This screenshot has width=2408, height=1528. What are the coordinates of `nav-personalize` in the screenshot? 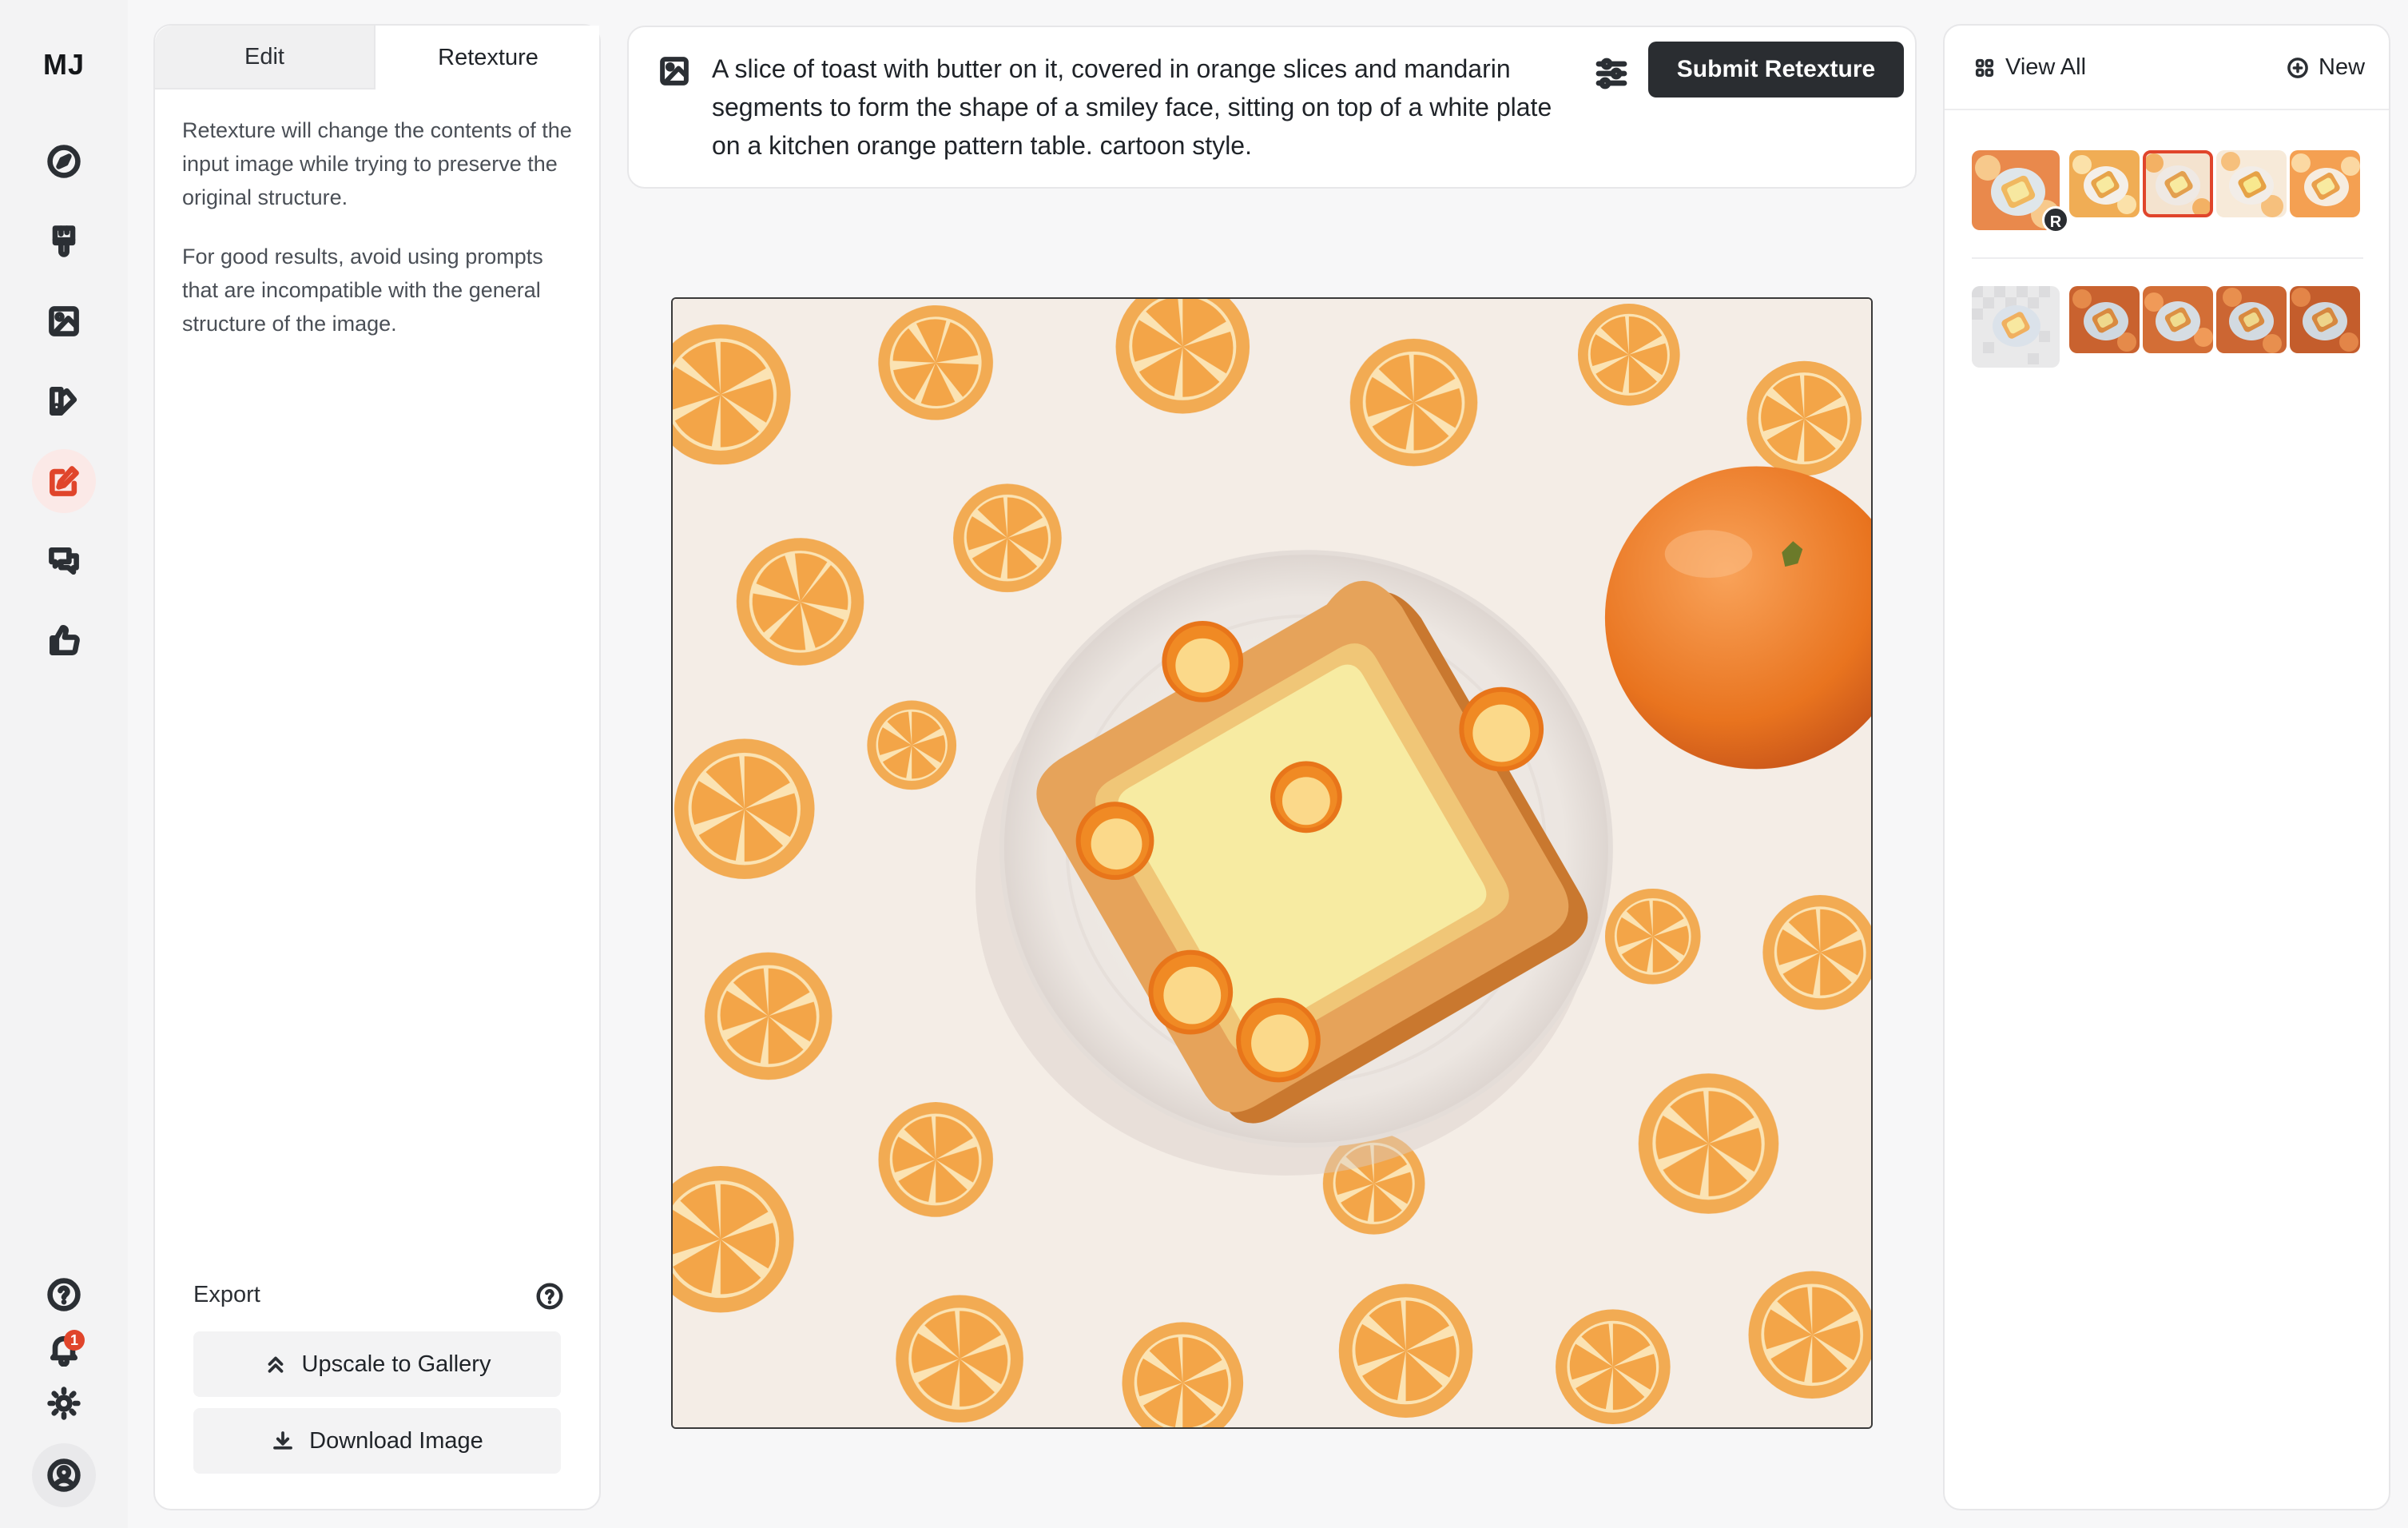 It's located at (64, 401).